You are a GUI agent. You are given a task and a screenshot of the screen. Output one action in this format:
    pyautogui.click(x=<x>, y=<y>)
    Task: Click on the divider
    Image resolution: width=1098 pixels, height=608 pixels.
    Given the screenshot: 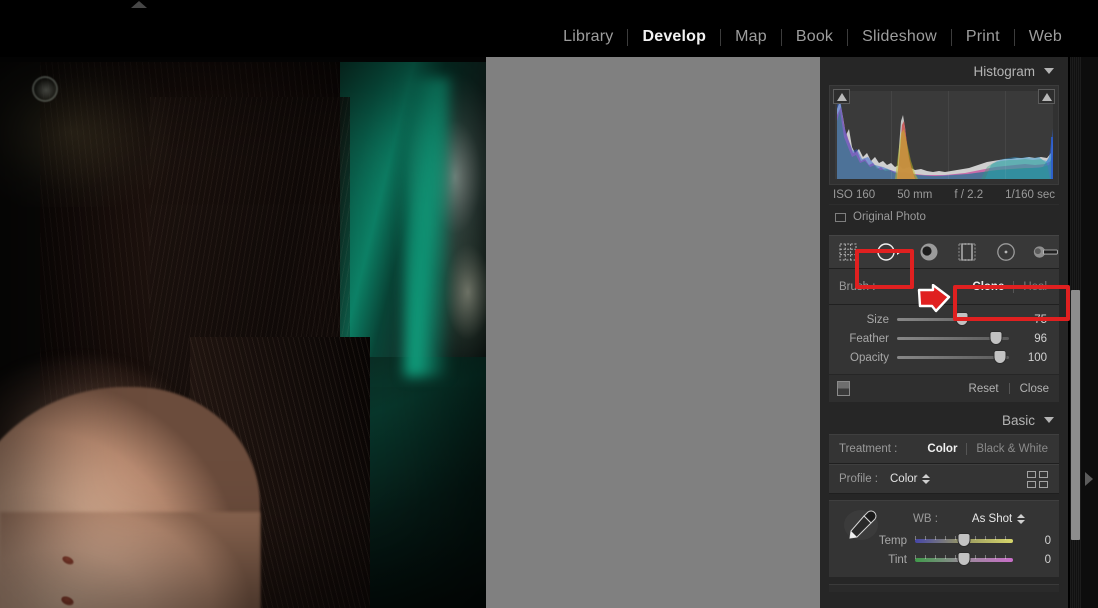 What is the action you would take?
    pyautogui.click(x=1009, y=388)
    